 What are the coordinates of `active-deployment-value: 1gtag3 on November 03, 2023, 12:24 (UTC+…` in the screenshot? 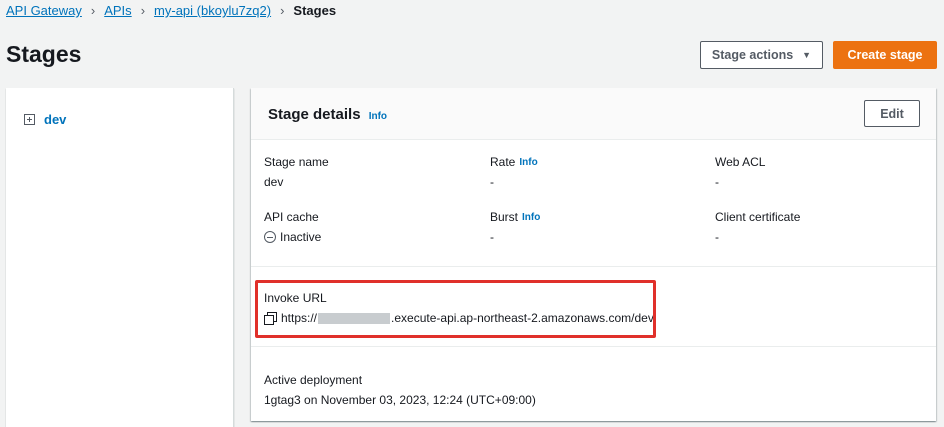 It's located at (400, 400).